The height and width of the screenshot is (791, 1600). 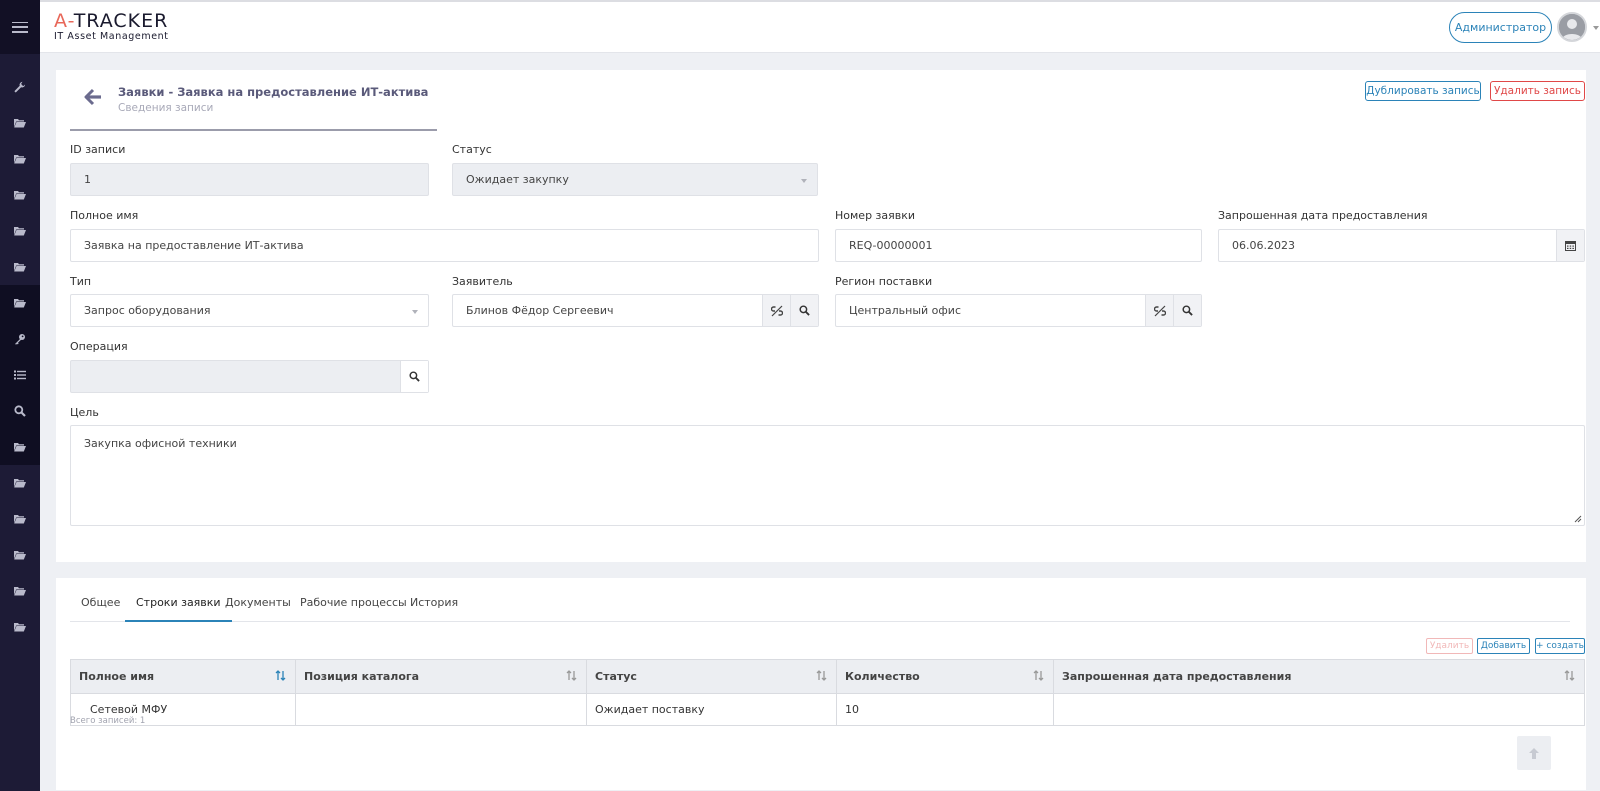 I want to click on column-title: Количество, so click(x=882, y=676).